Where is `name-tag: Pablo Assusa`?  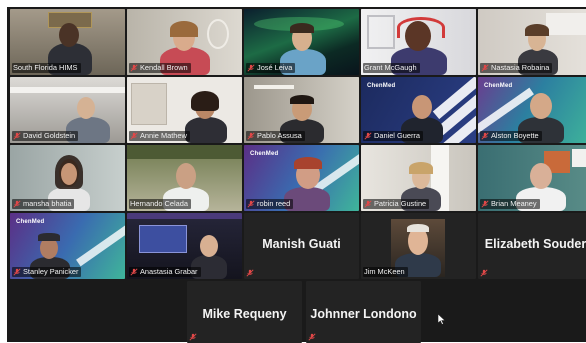 name-tag: Pablo Assusa is located at coordinates (275, 136).